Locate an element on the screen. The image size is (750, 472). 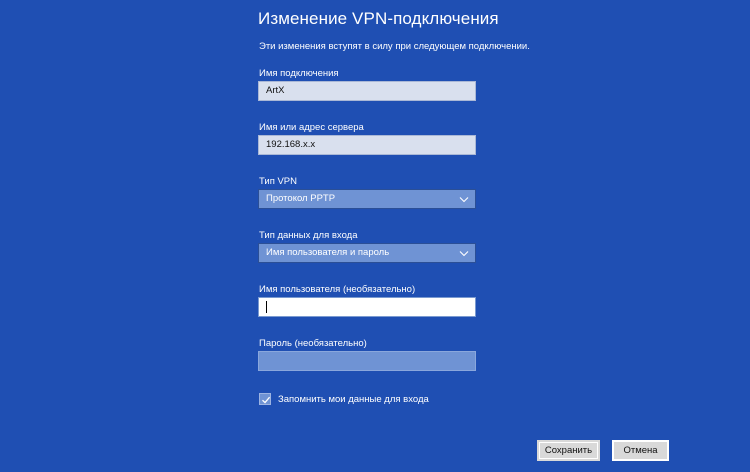
password-input is located at coordinates (367, 361).